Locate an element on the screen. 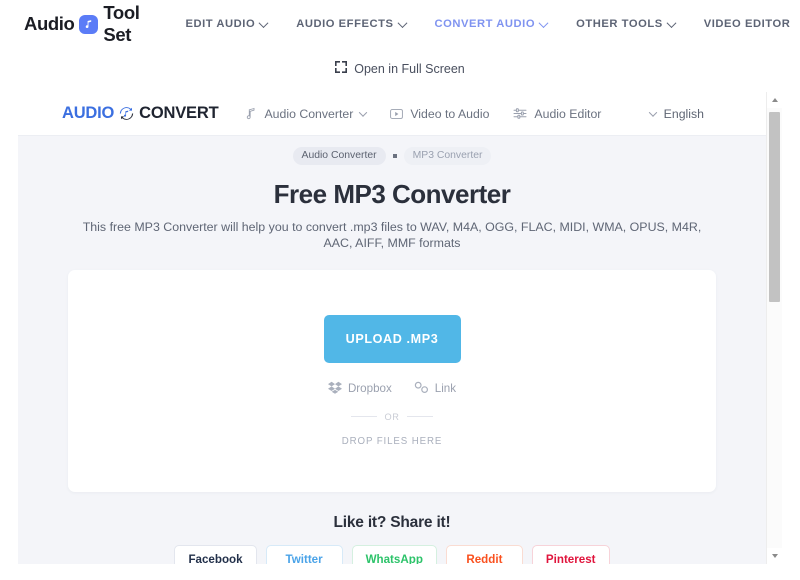 The width and height of the screenshot is (800, 580). alternate-upload-sources: Dropbox Link is located at coordinates (391, 389).